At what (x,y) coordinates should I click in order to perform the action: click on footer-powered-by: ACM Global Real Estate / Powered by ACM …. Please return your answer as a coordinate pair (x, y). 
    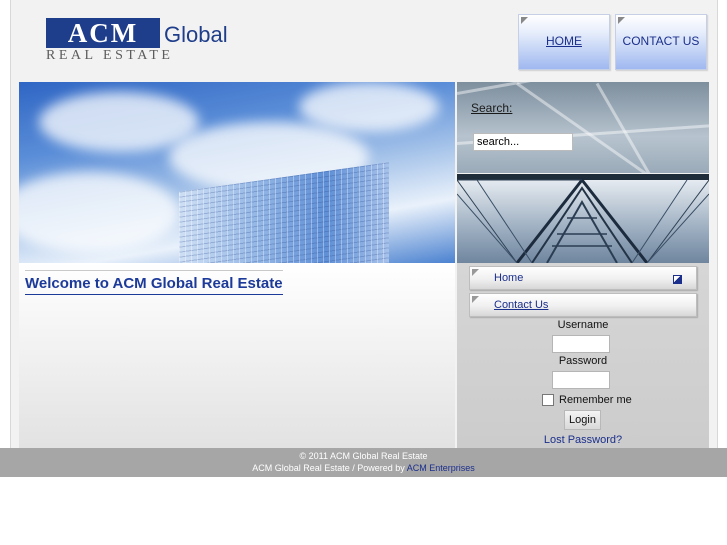
    Looking at the image, I should click on (363, 468).